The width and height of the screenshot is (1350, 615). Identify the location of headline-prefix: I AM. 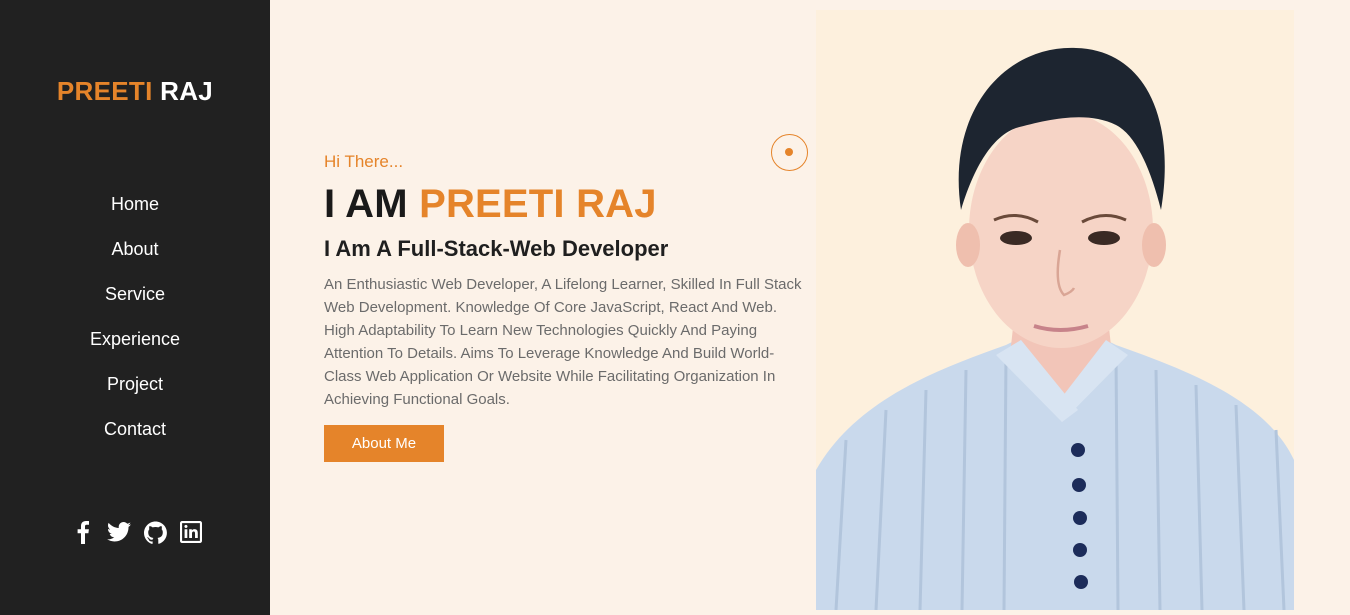
(366, 204).